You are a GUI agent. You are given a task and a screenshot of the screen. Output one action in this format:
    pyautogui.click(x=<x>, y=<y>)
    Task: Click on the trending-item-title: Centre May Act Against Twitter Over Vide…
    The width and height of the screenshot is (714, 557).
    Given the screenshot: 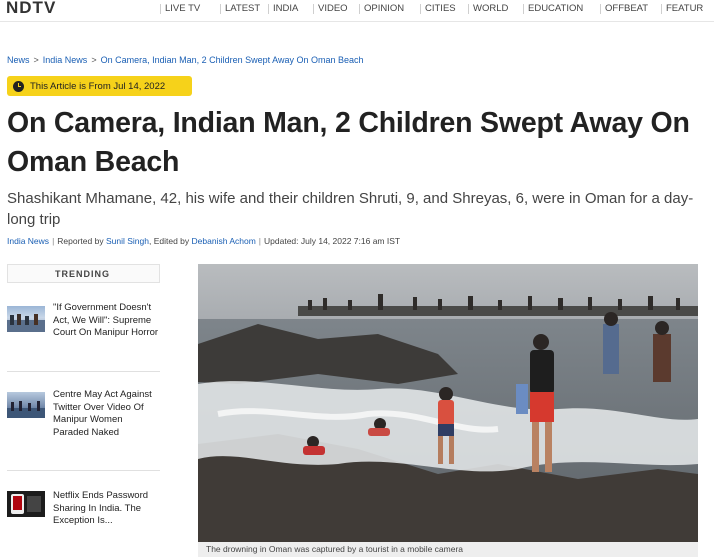 What is the action you would take?
    pyautogui.click(x=106, y=414)
    